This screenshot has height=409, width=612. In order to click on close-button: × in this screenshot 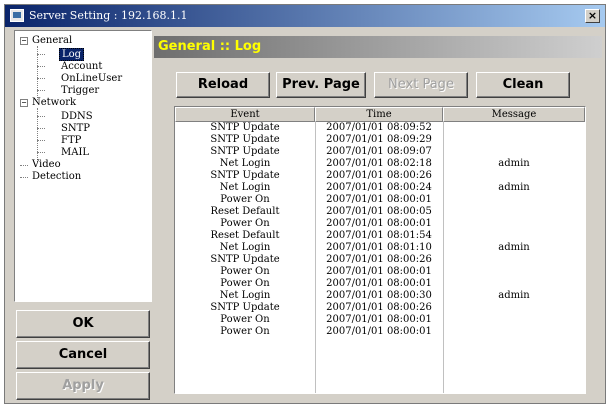, I will do `click(592, 16)`.